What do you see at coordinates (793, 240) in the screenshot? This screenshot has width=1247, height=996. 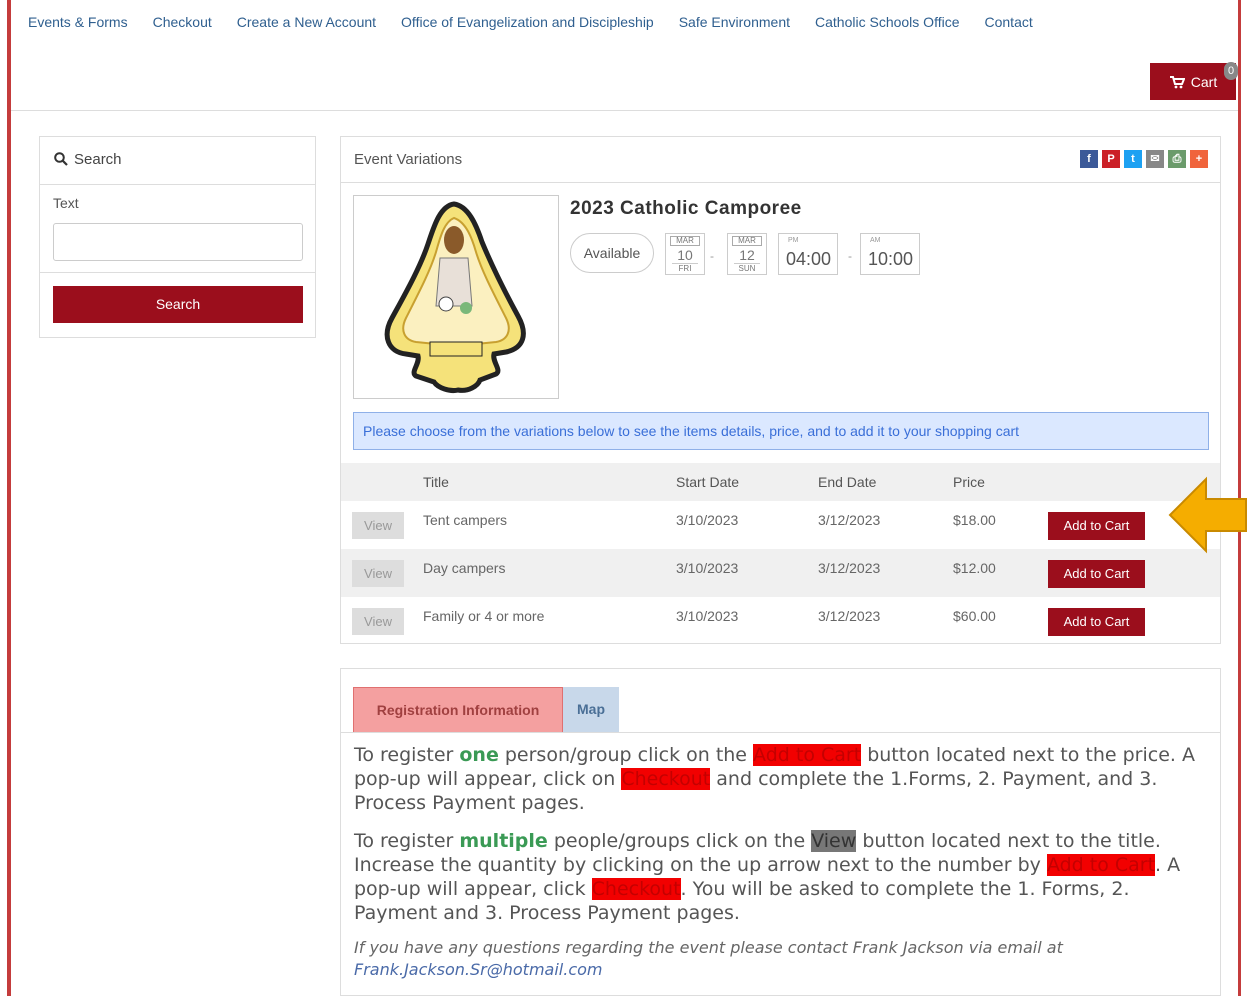 I see `start-ampm: PM` at bounding box center [793, 240].